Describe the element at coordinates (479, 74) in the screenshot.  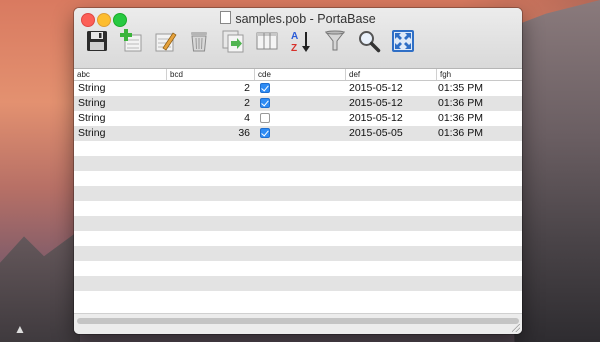
I see `column-header-fgh: fgh` at that location.